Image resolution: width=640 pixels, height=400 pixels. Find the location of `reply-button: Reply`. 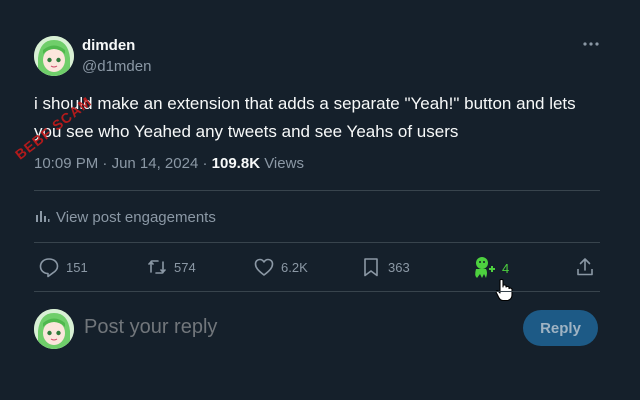

reply-button: Reply is located at coordinates (560, 328).